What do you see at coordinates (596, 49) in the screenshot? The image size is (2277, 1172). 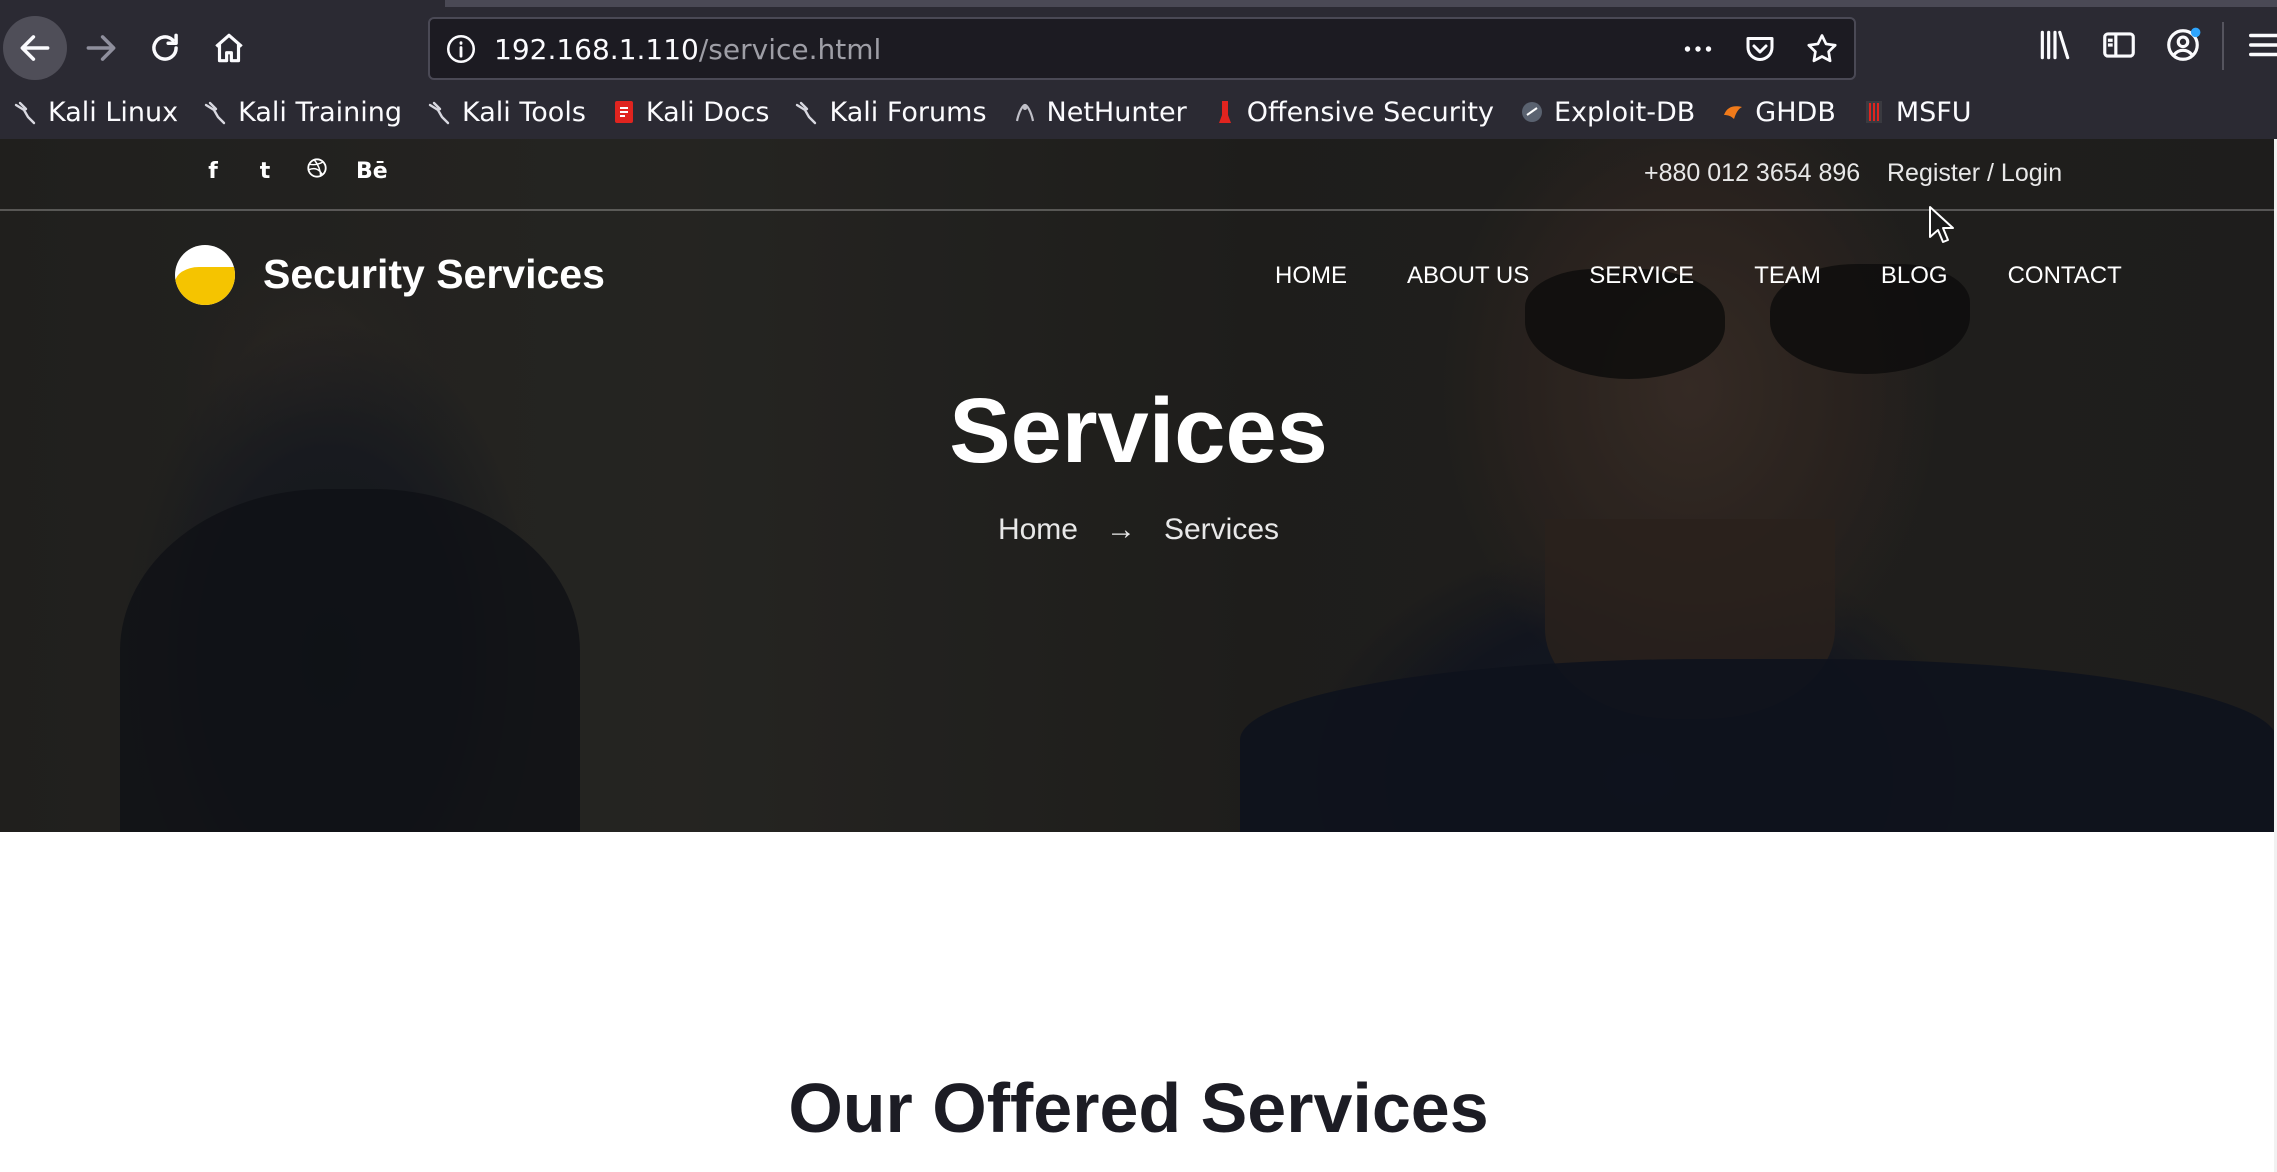 I see `url-host: 192.168.1.110` at bounding box center [596, 49].